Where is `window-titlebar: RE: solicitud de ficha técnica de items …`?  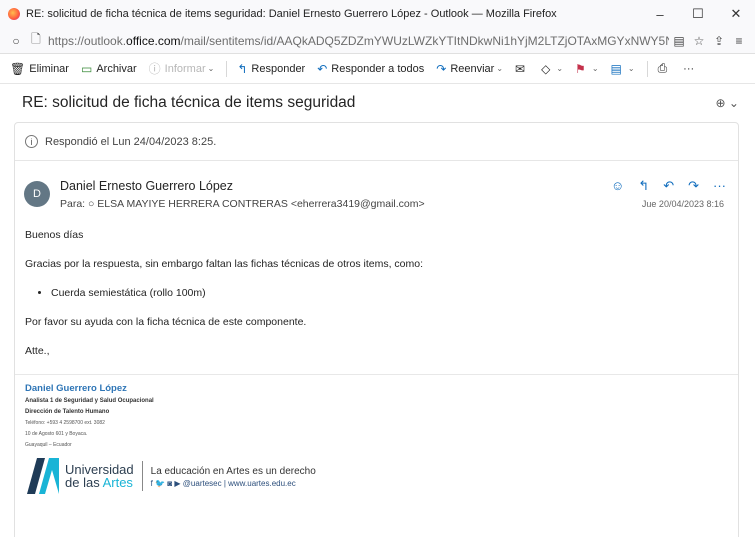
window-titlebar: RE: solicitud de ficha técnica de items … is located at coordinates (377, 14).